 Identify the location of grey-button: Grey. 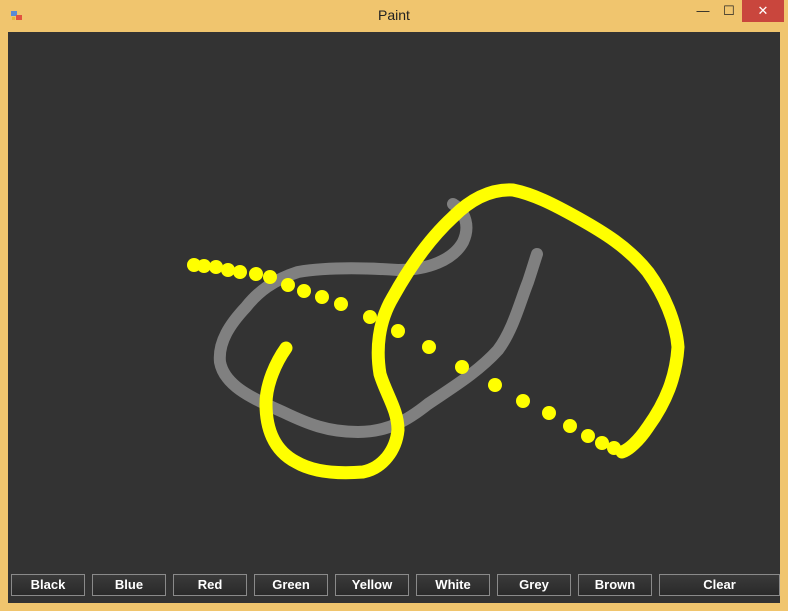
(534, 585).